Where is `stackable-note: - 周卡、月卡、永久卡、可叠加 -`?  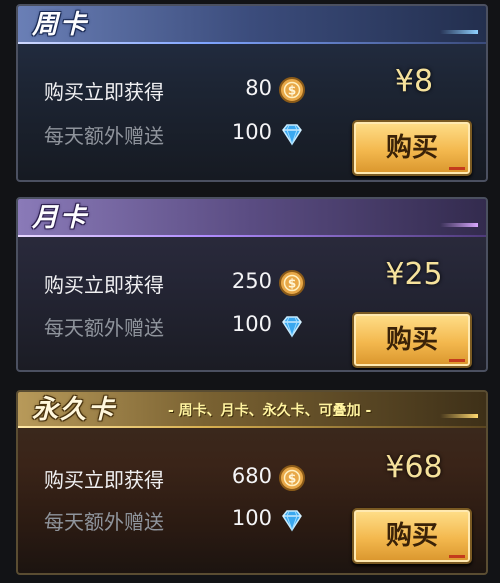
stackable-note: - 周卡、月卡、永久卡、可叠加 - is located at coordinates (270, 411).